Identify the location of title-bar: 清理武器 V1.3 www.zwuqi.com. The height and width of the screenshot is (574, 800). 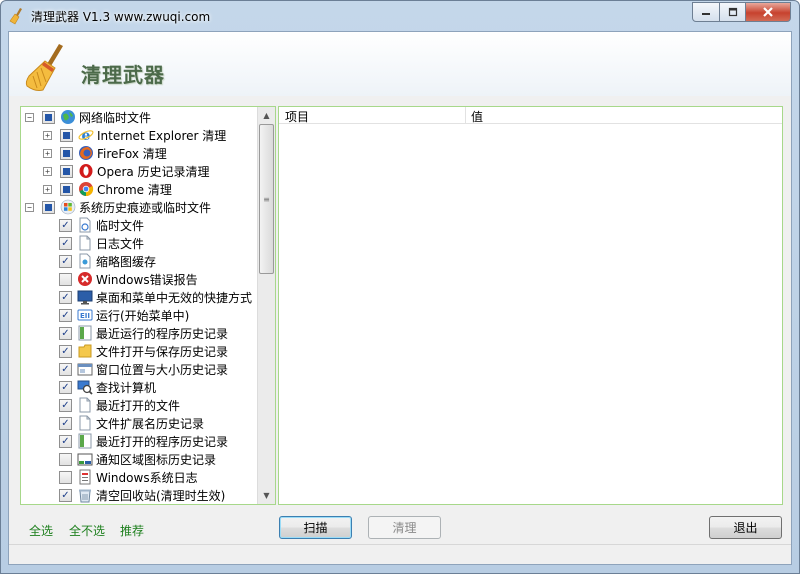
(400, 16).